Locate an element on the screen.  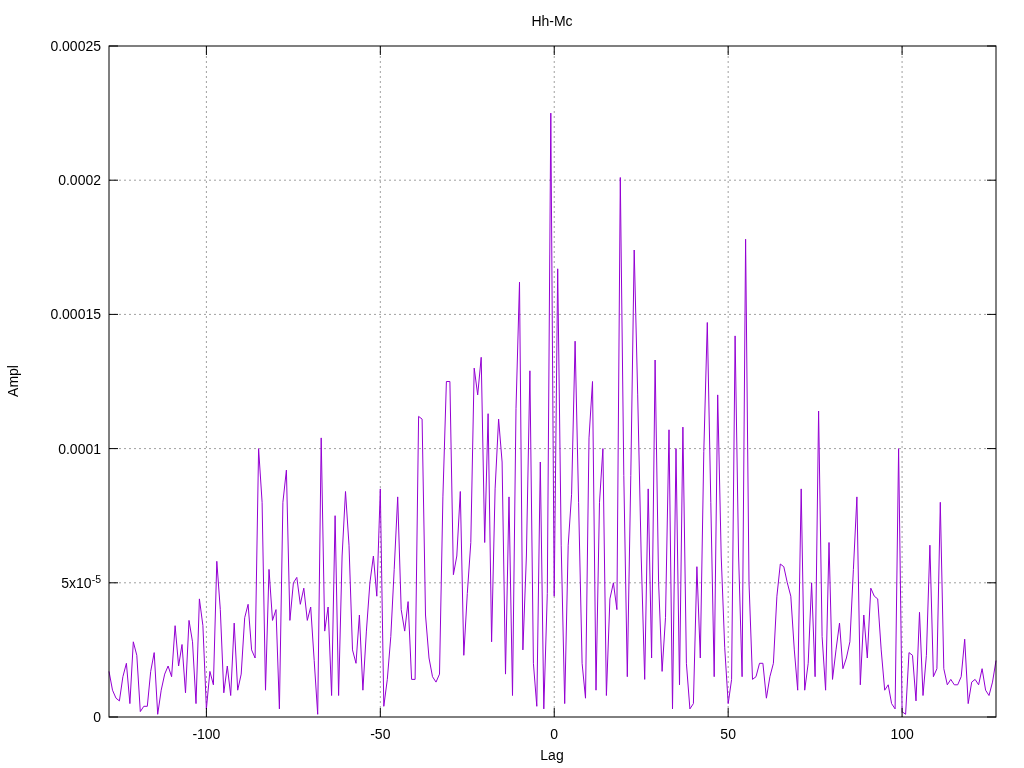
y-tick-label: 0.0002 is located at coordinates (79, 180).